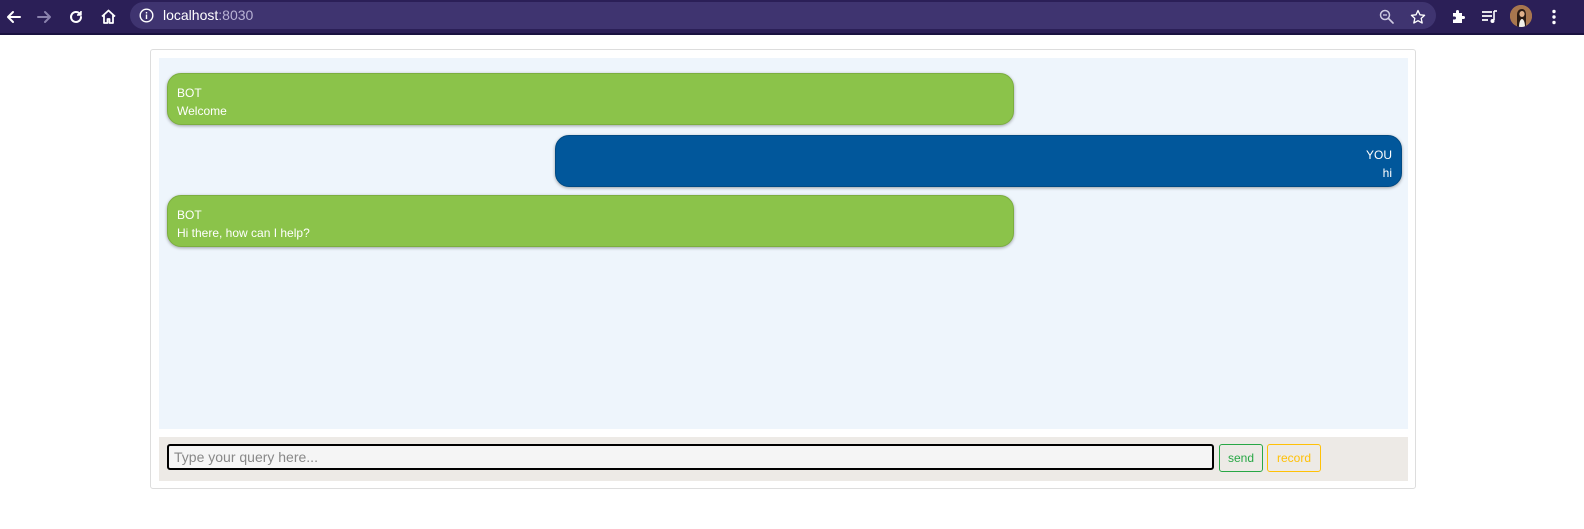 Image resolution: width=1584 pixels, height=529 pixels. Describe the element at coordinates (590, 99) in the screenshot. I see `bot-message: BOT Welcome` at that location.